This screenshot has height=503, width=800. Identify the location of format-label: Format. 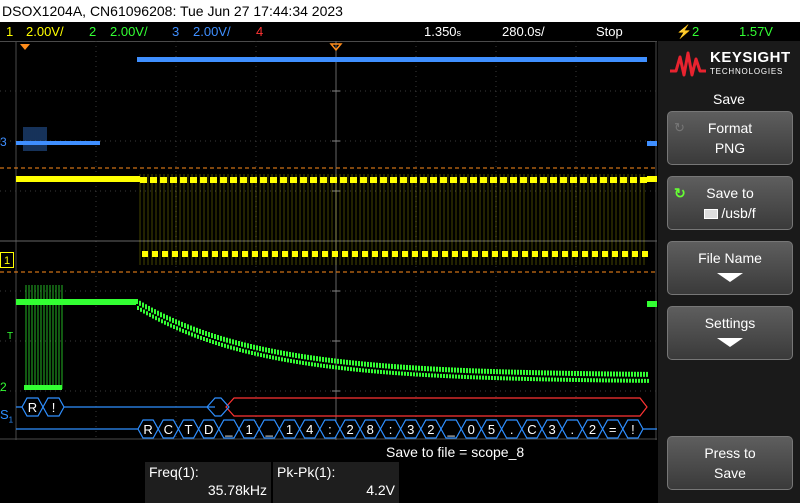
(730, 128).